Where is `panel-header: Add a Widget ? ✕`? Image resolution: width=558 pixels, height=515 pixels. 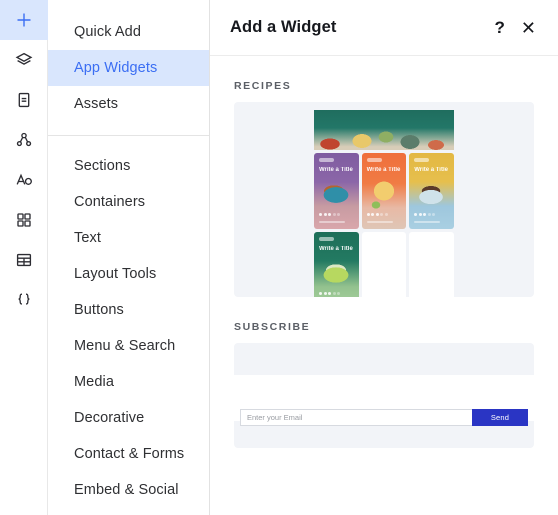 panel-header: Add a Widget ? ✕ is located at coordinates (384, 28).